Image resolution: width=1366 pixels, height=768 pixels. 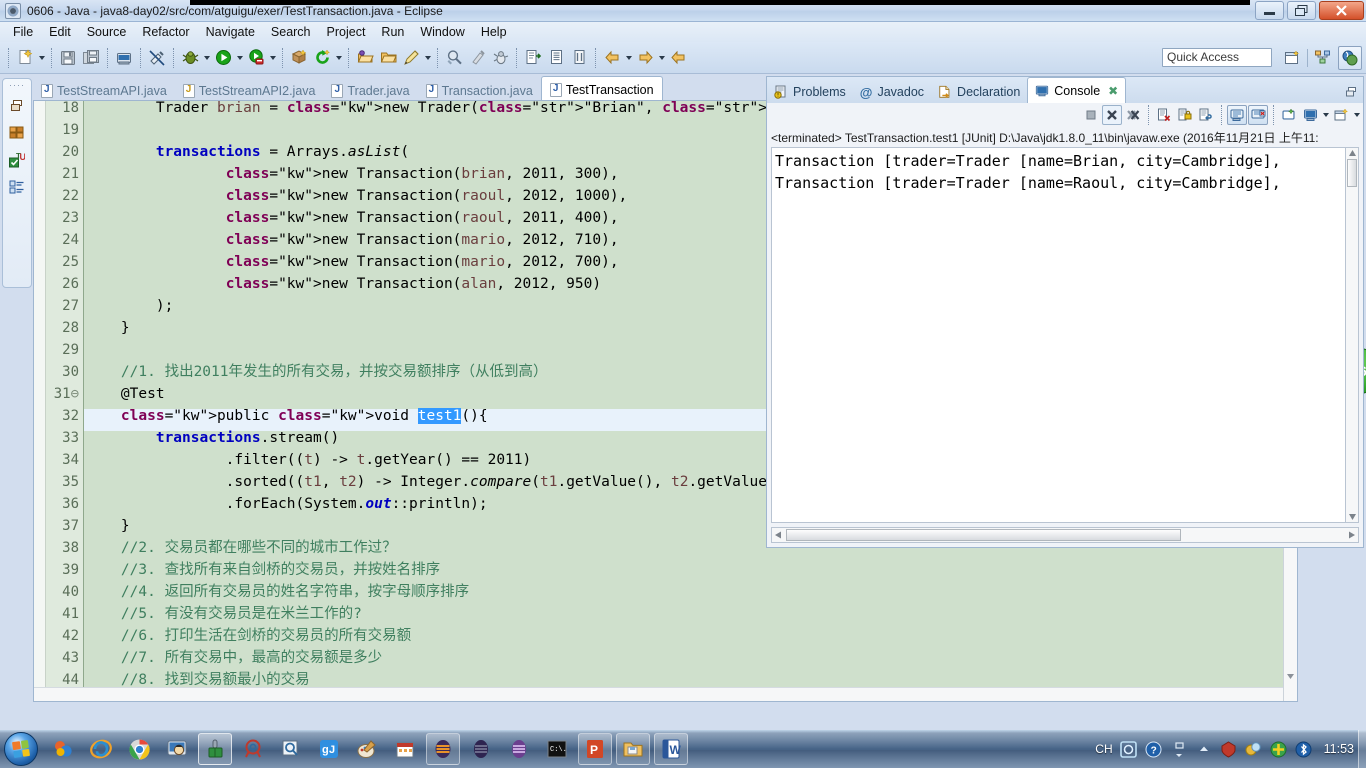 What do you see at coordinates (329, 749) in the screenshot?
I see `taskbar-youdao-icon: gJ` at bounding box center [329, 749].